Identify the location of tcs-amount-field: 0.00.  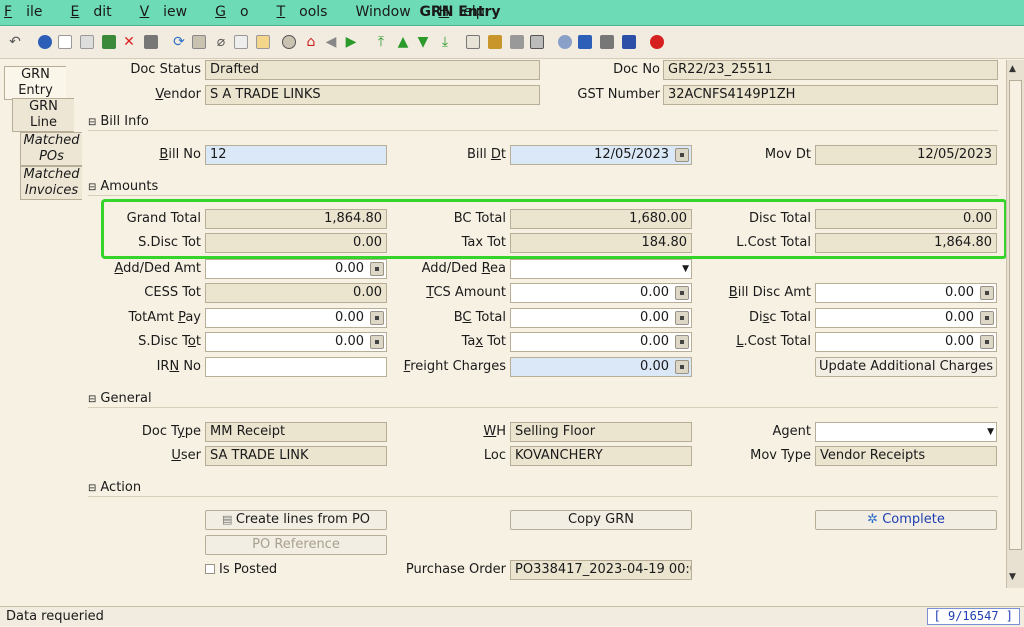
(601, 293).